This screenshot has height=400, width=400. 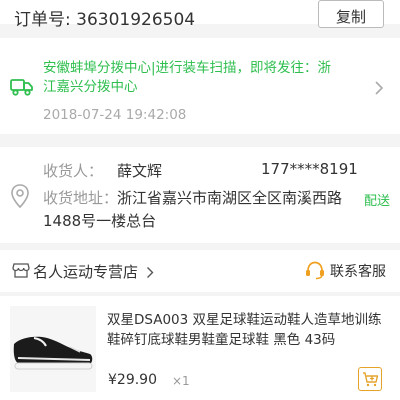 I want to click on product-price: ¥29.90, so click(x=132, y=380).